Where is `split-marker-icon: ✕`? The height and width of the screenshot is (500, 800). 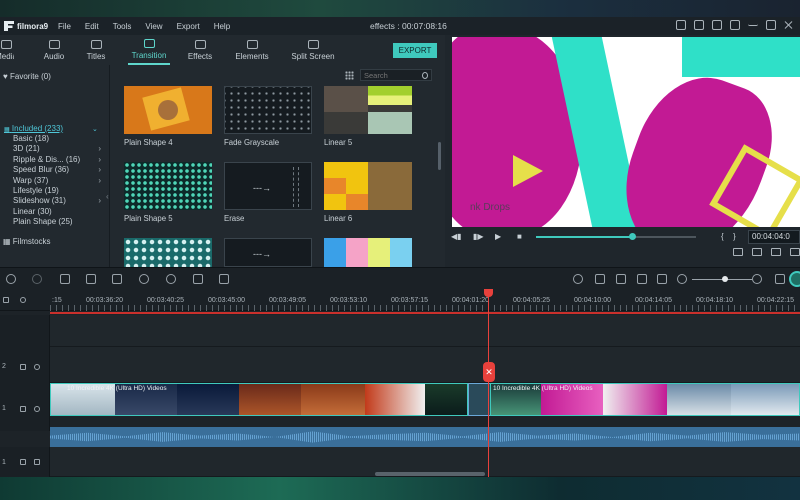 split-marker-icon: ✕ is located at coordinates (489, 372).